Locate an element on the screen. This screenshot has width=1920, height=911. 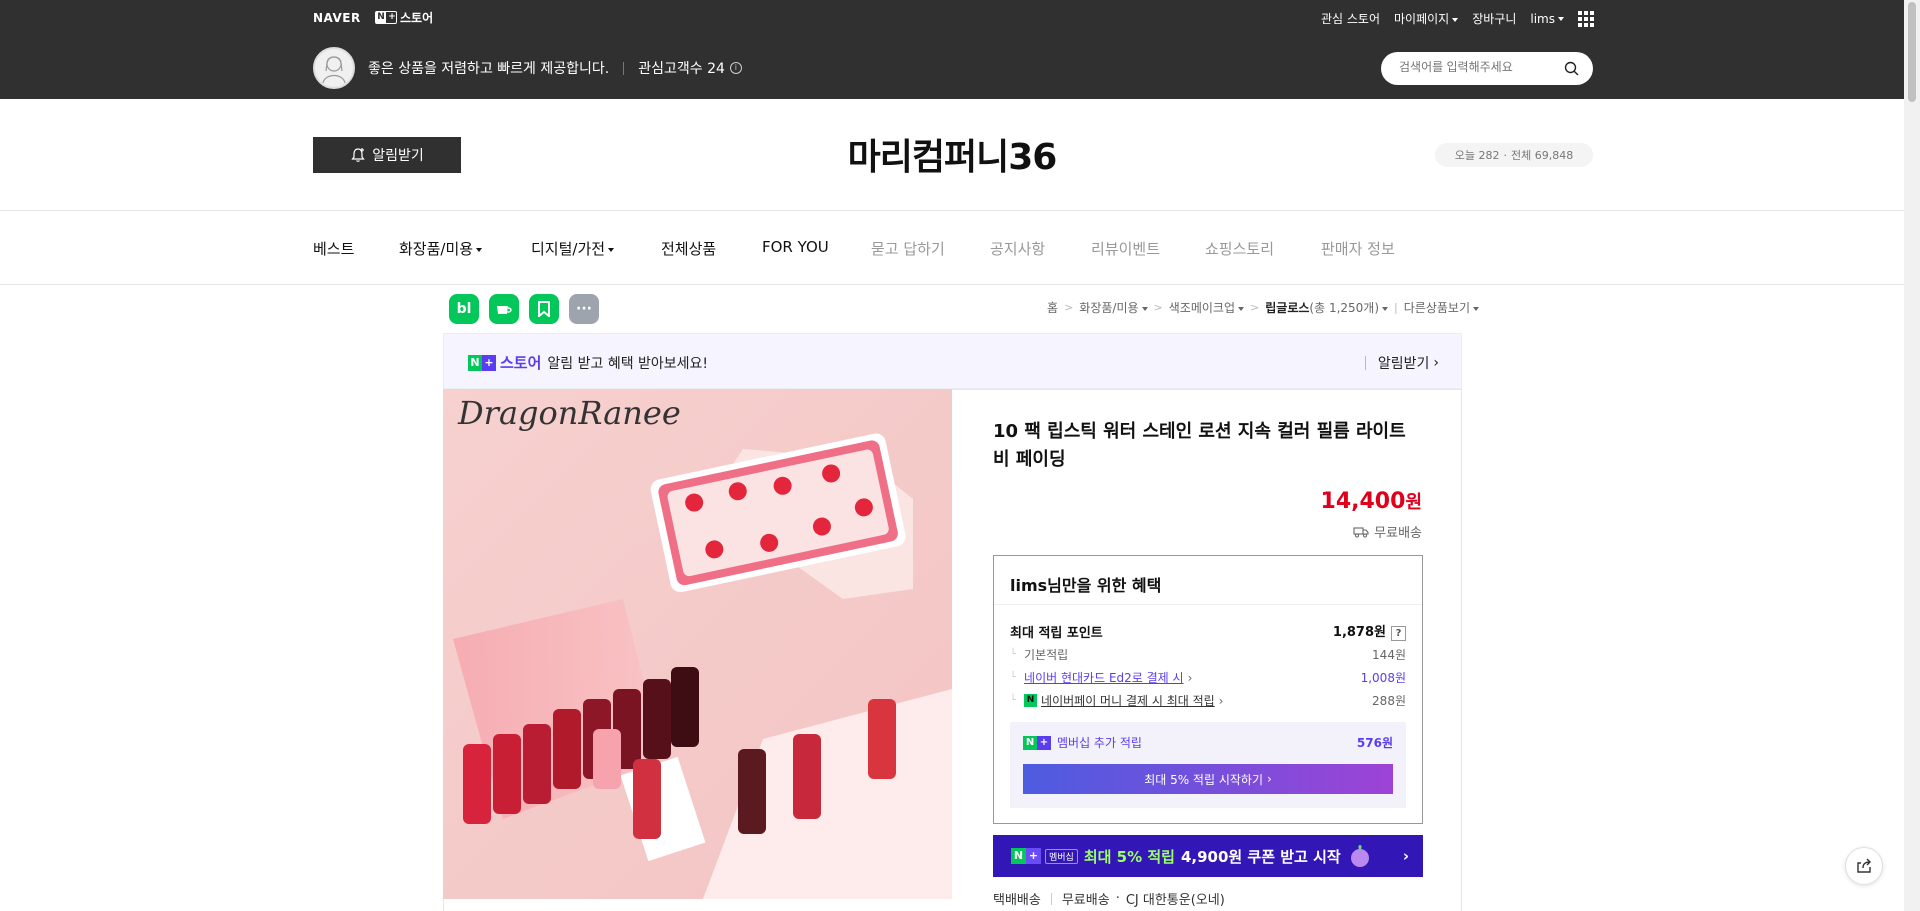
card-point-link: 네이버 현대카드 Ed2로 결제 시› is located at coordinates (1101, 677).